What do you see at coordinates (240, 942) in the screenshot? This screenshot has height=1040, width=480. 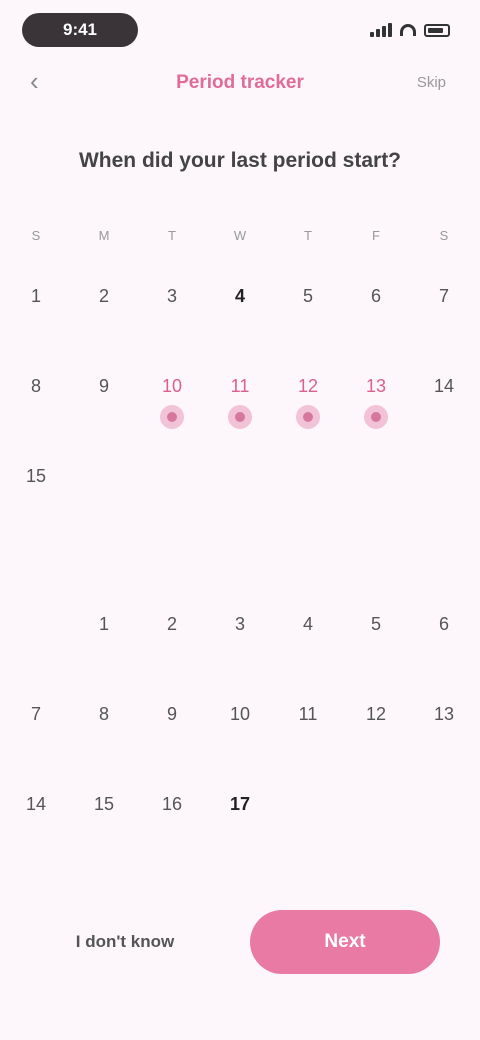 I see `bottom-actions: I don't know Next` at bounding box center [240, 942].